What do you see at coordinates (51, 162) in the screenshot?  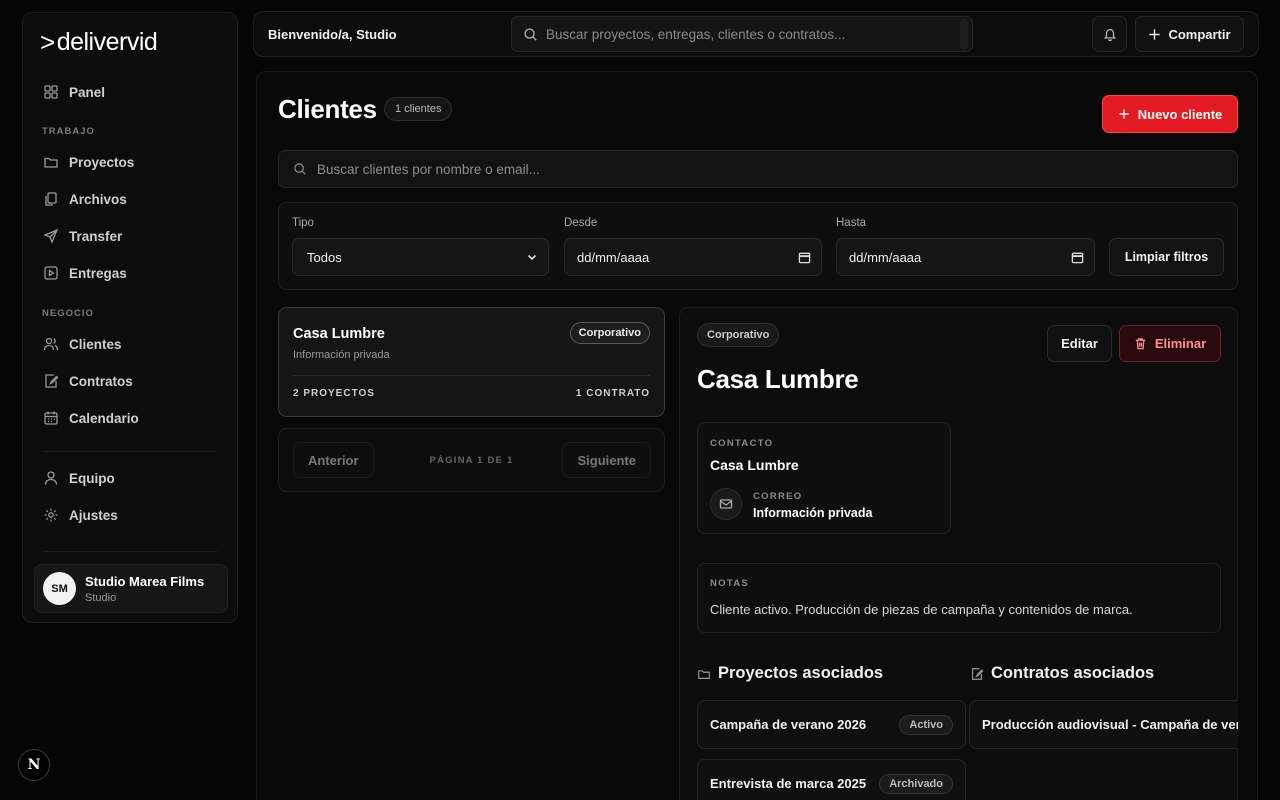 I see `folder-icon` at bounding box center [51, 162].